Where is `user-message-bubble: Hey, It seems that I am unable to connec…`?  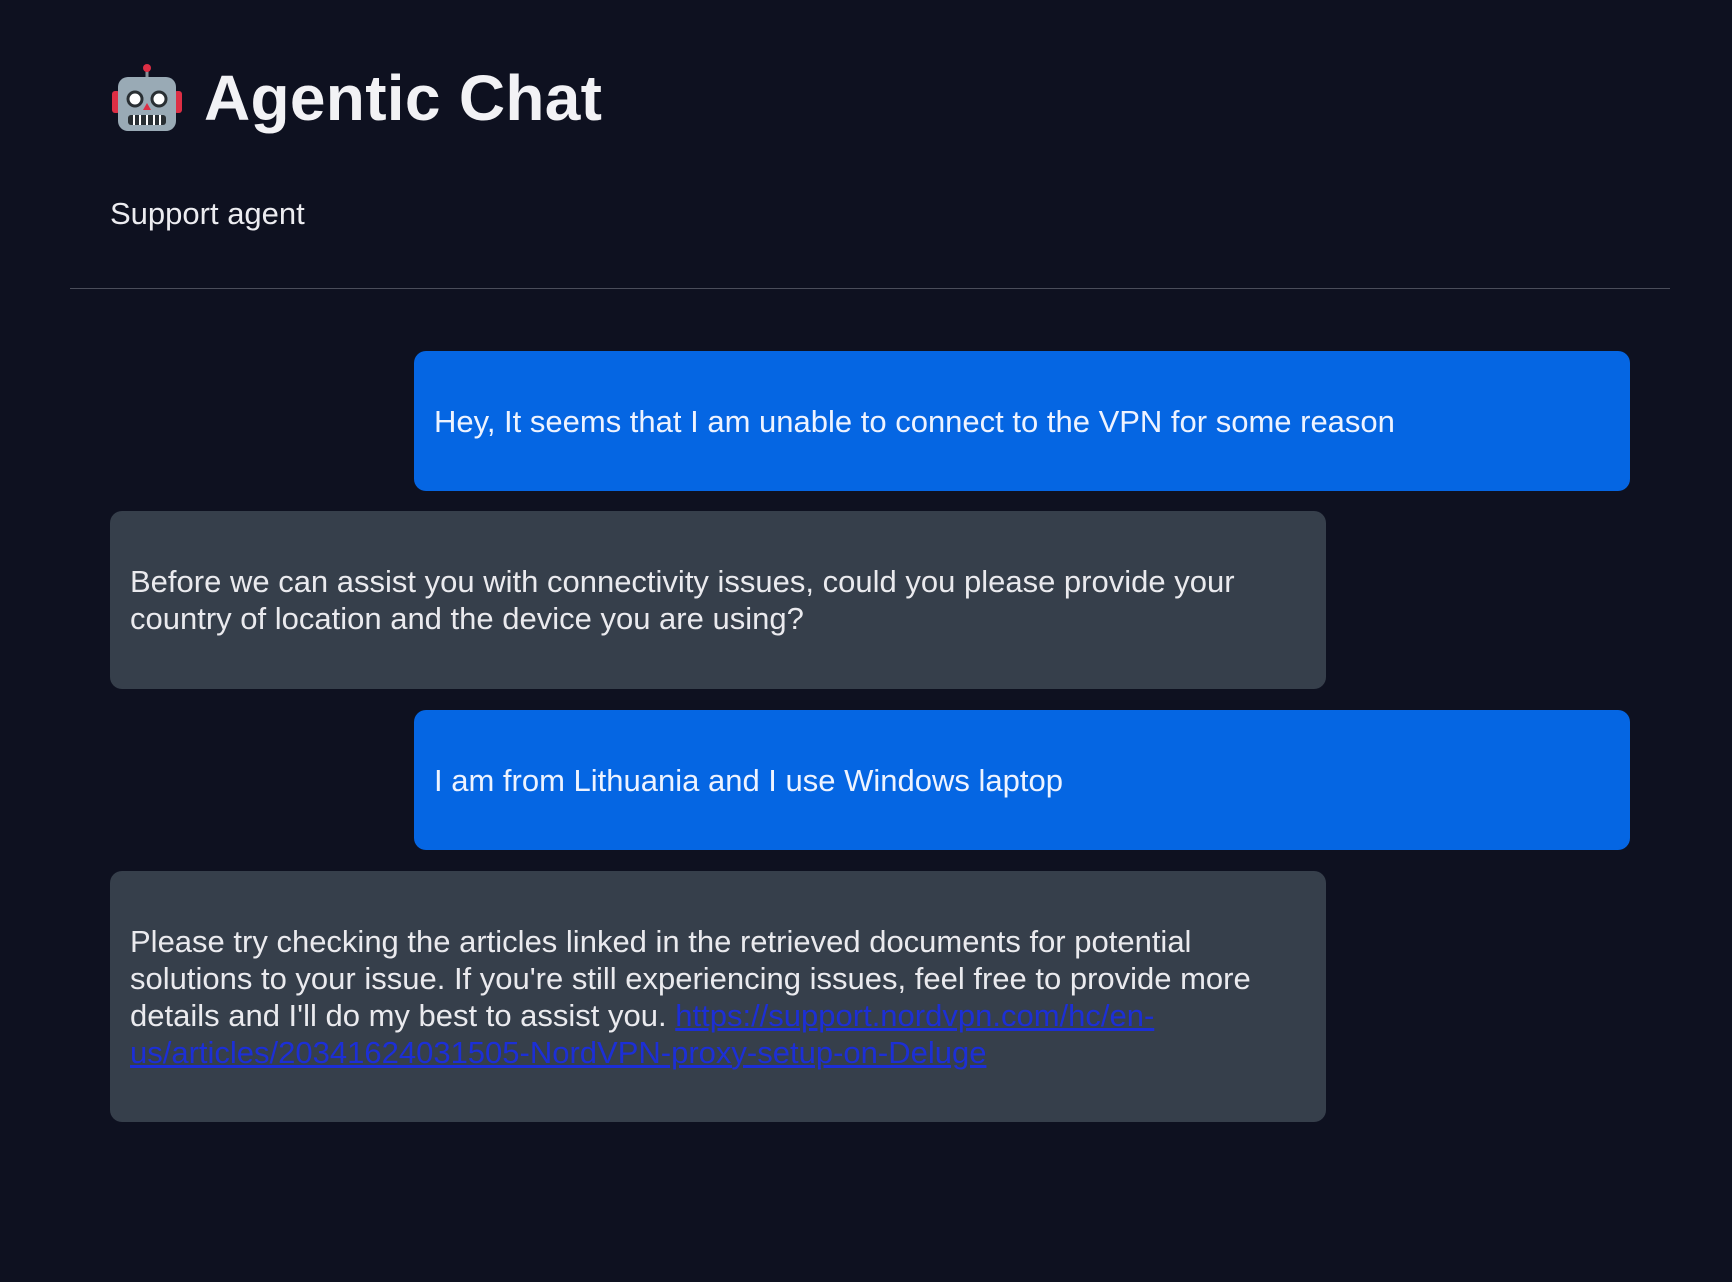
user-message-bubble: Hey, It seems that I am unable to connec… is located at coordinates (1022, 421).